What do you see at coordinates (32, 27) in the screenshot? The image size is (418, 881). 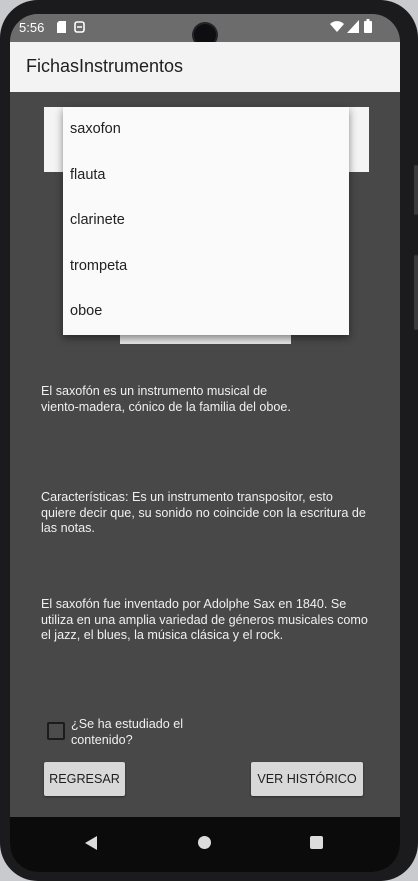 I see `status-time: 5:56` at bounding box center [32, 27].